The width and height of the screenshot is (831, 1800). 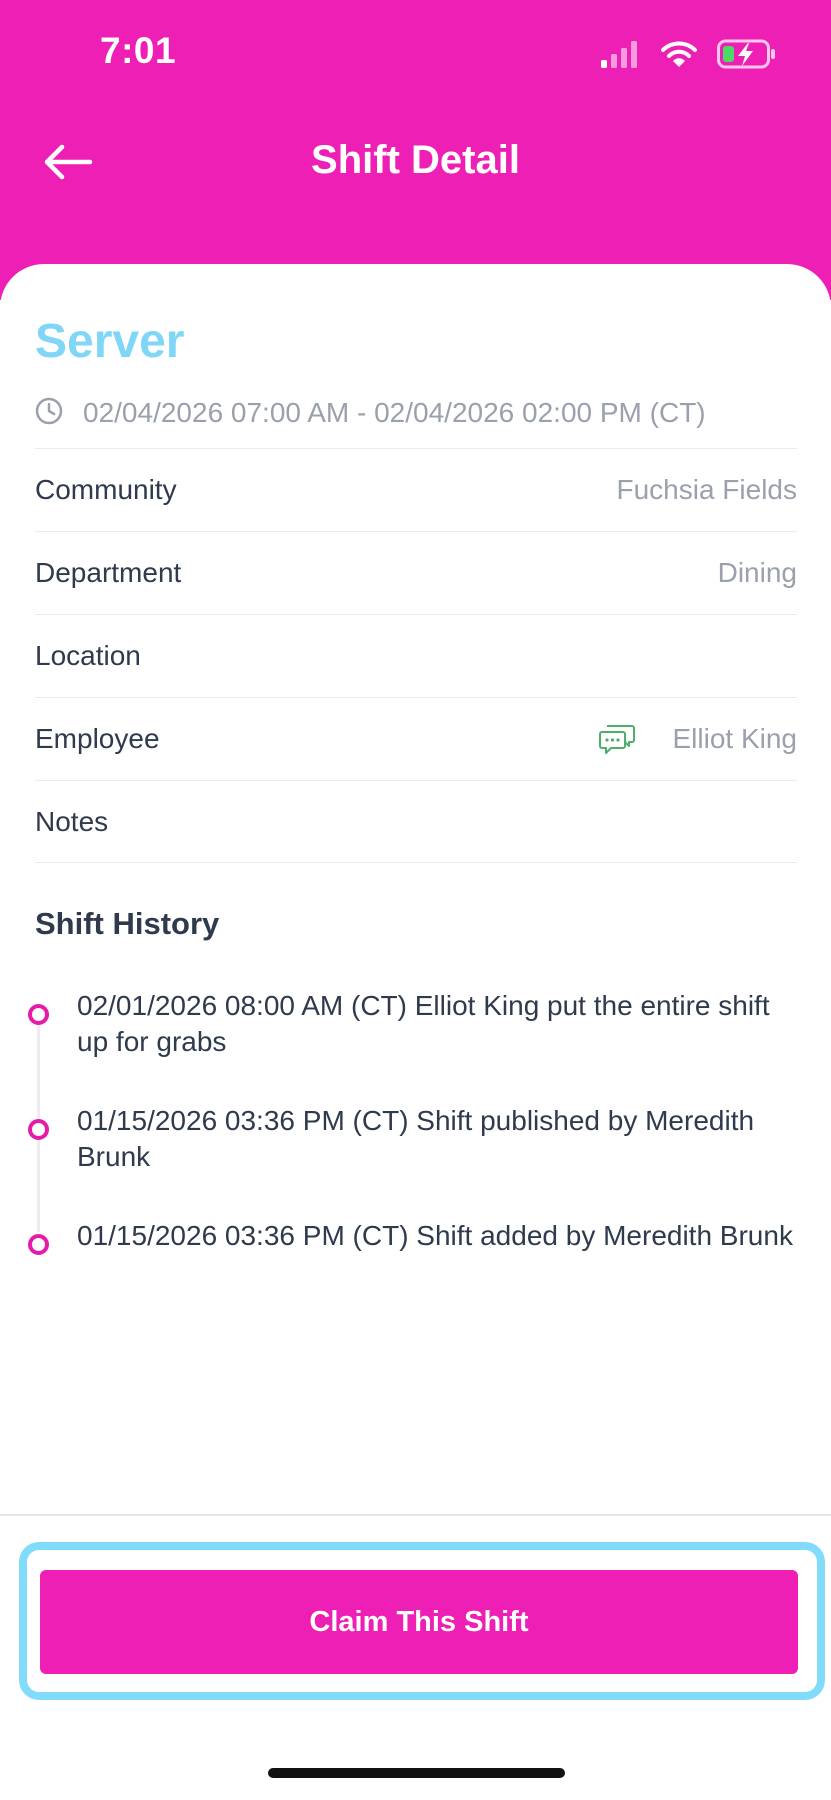 I want to click on detail-label: Notes, so click(x=72, y=821).